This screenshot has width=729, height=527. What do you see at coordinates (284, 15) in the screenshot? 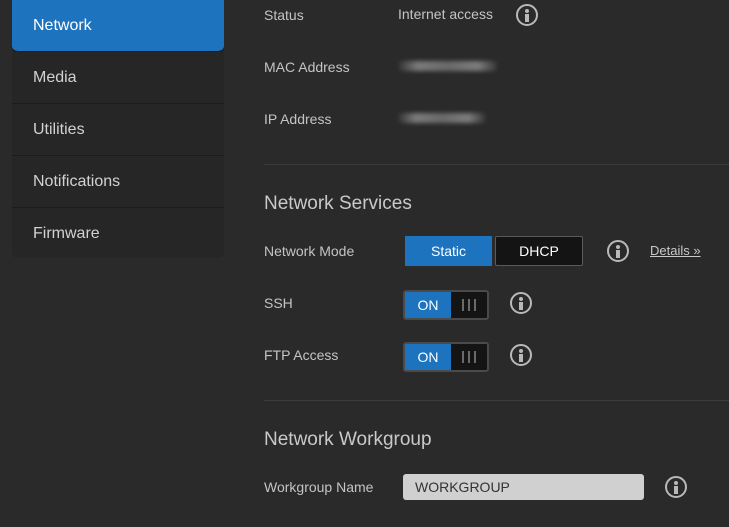
I see `status-label: Status` at bounding box center [284, 15].